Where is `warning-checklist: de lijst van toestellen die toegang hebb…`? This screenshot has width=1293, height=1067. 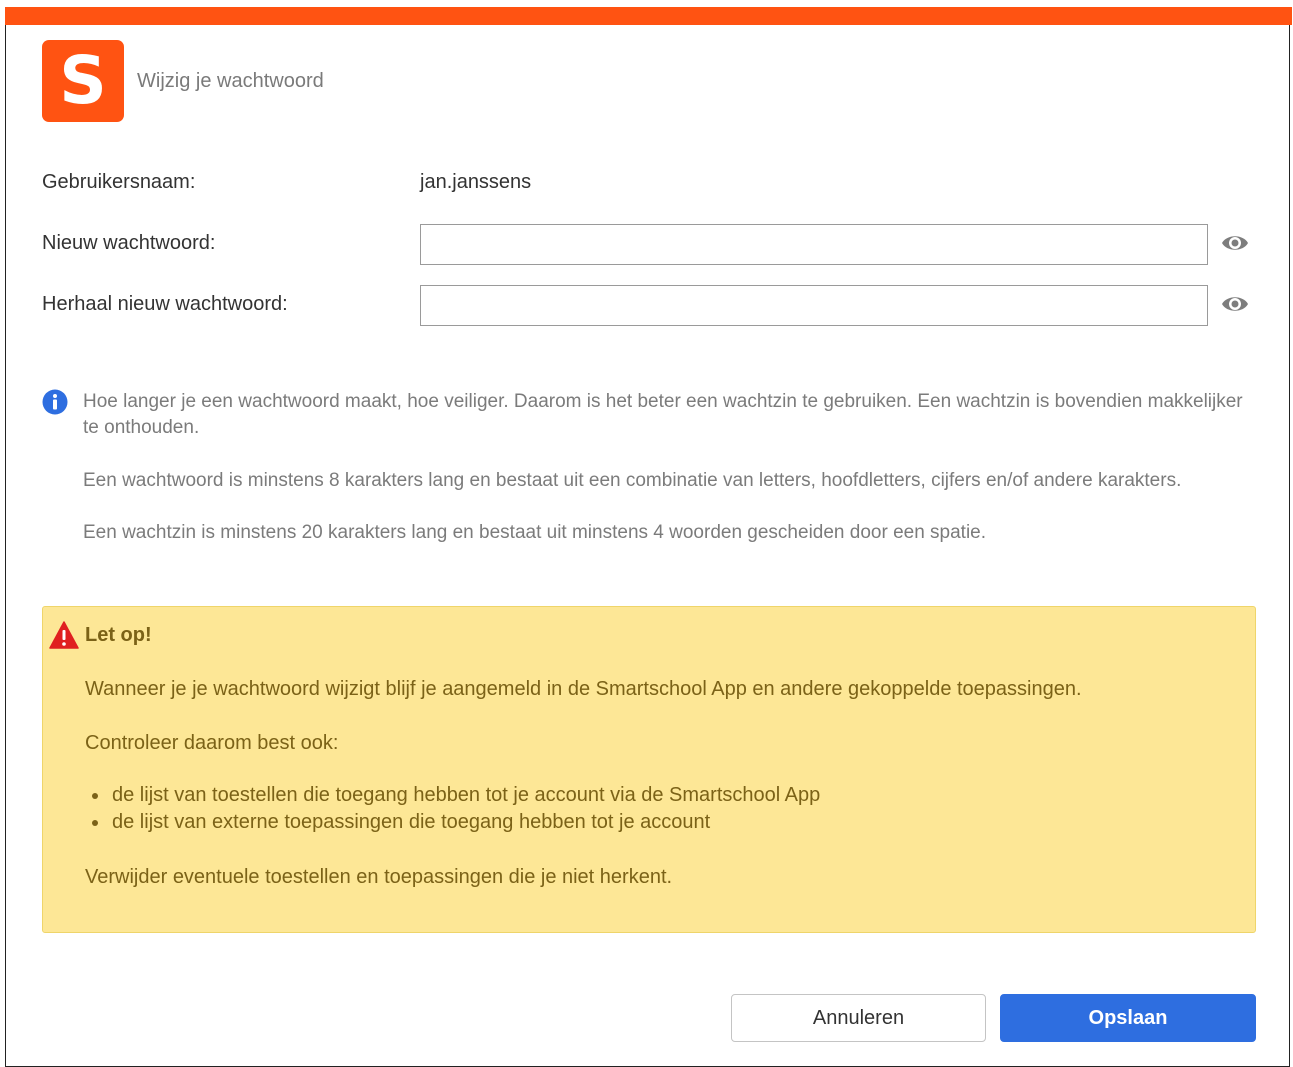 warning-checklist: de lijst van toestellen die toegang hebb… is located at coordinates (452, 809).